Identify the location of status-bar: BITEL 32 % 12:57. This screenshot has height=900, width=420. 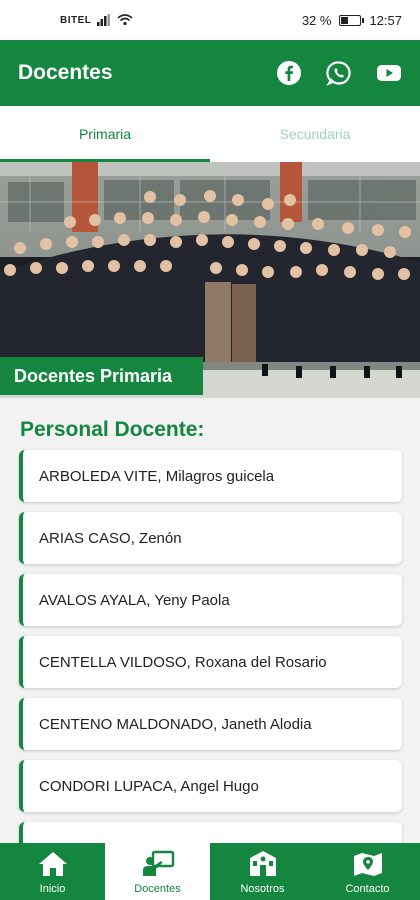
(210, 20).